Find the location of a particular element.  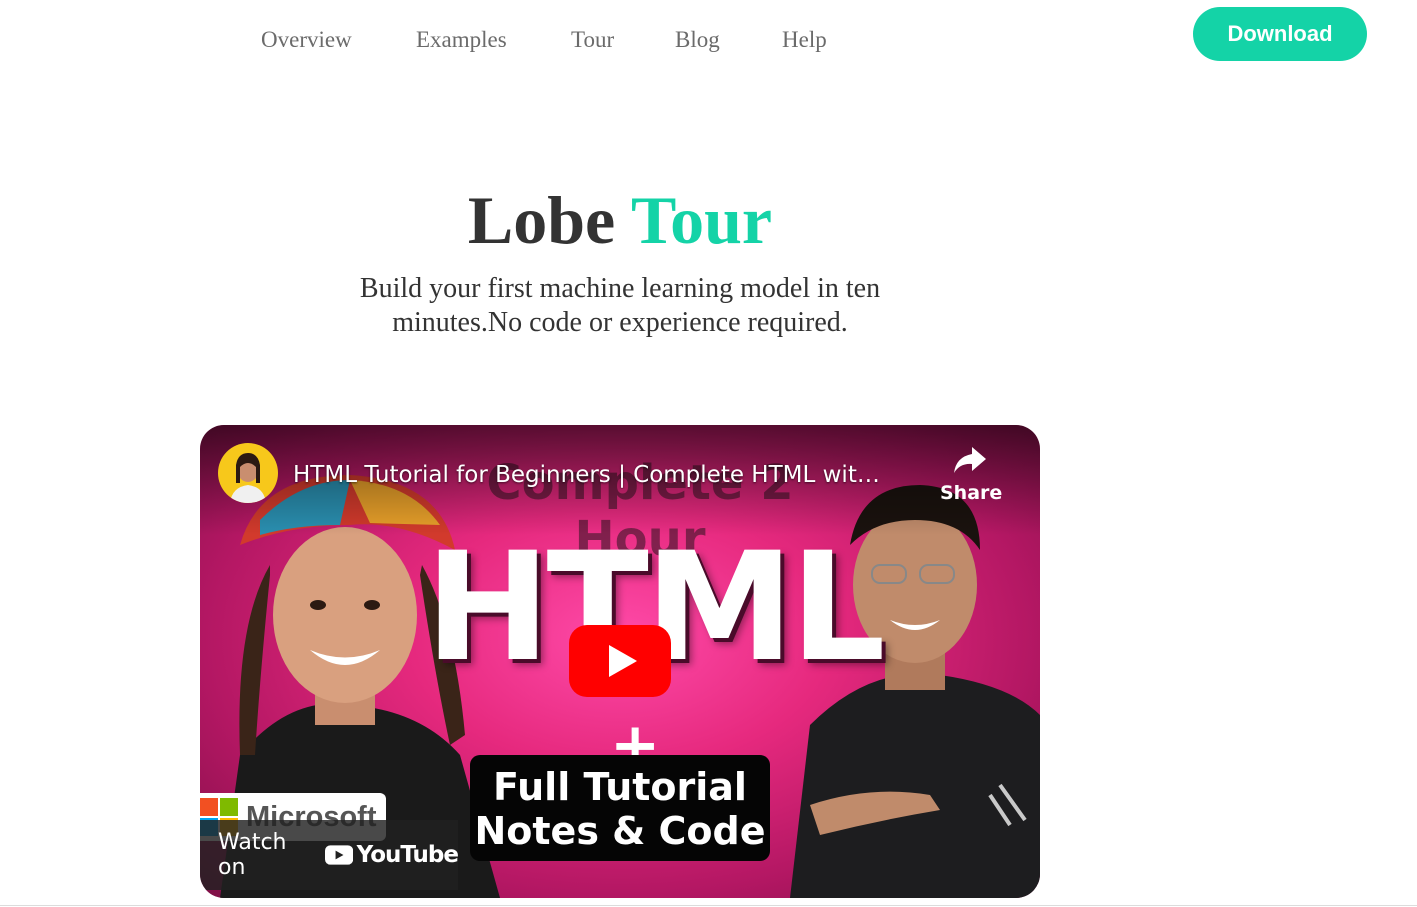

nav-link-help: Help is located at coordinates (804, 40).